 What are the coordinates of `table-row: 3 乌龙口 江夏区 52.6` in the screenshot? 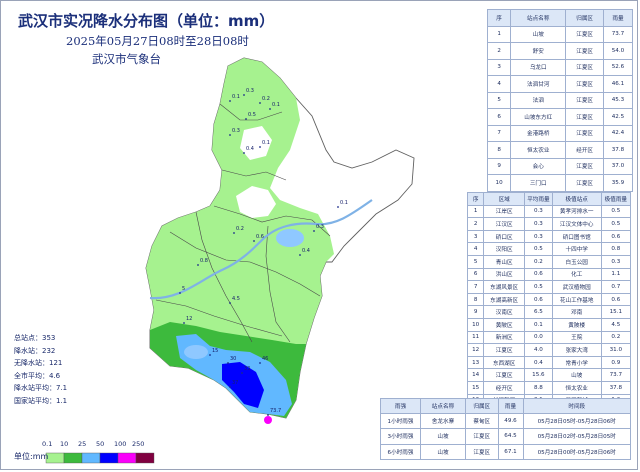 It's located at (560, 67).